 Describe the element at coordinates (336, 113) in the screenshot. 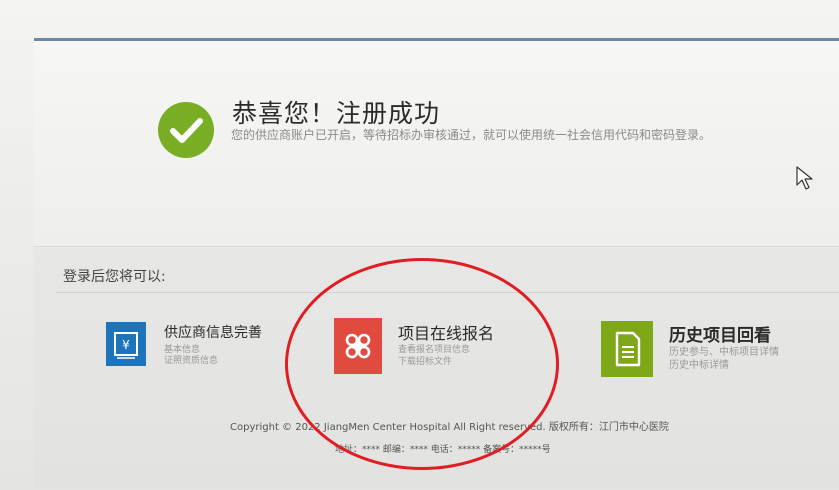

I see `success-title: 恭喜您！注册成功` at that location.